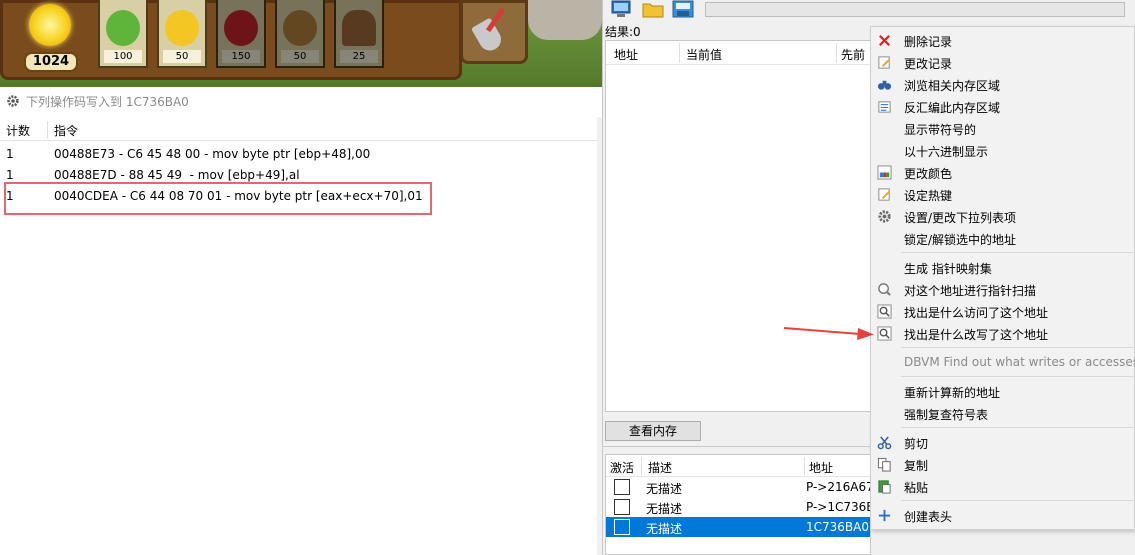 The height and width of the screenshot is (555, 1135). Describe the element at coordinates (494, 32) in the screenshot. I see `shovel-button` at that location.